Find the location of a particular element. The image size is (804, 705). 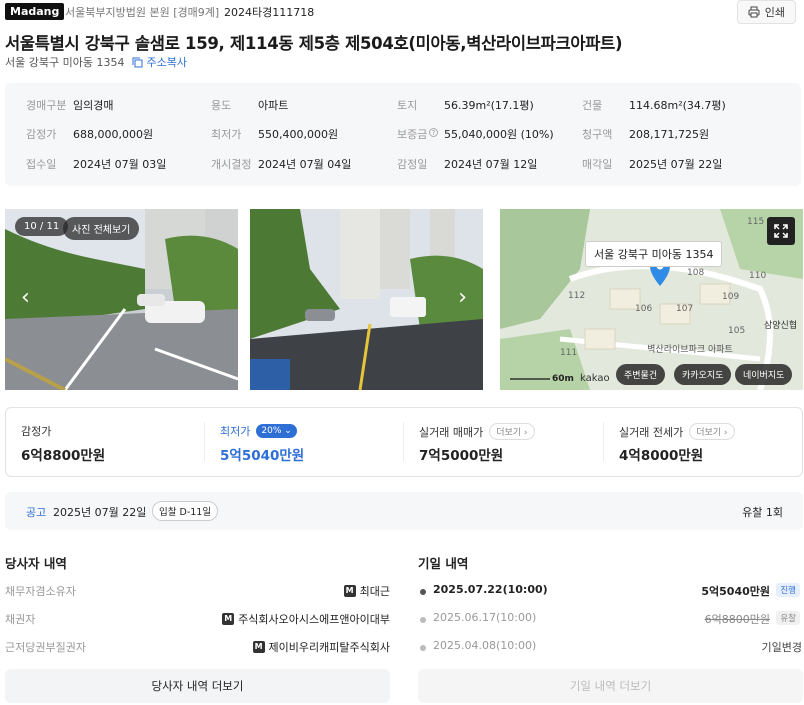

print-button: 인쇄 is located at coordinates (766, 12).